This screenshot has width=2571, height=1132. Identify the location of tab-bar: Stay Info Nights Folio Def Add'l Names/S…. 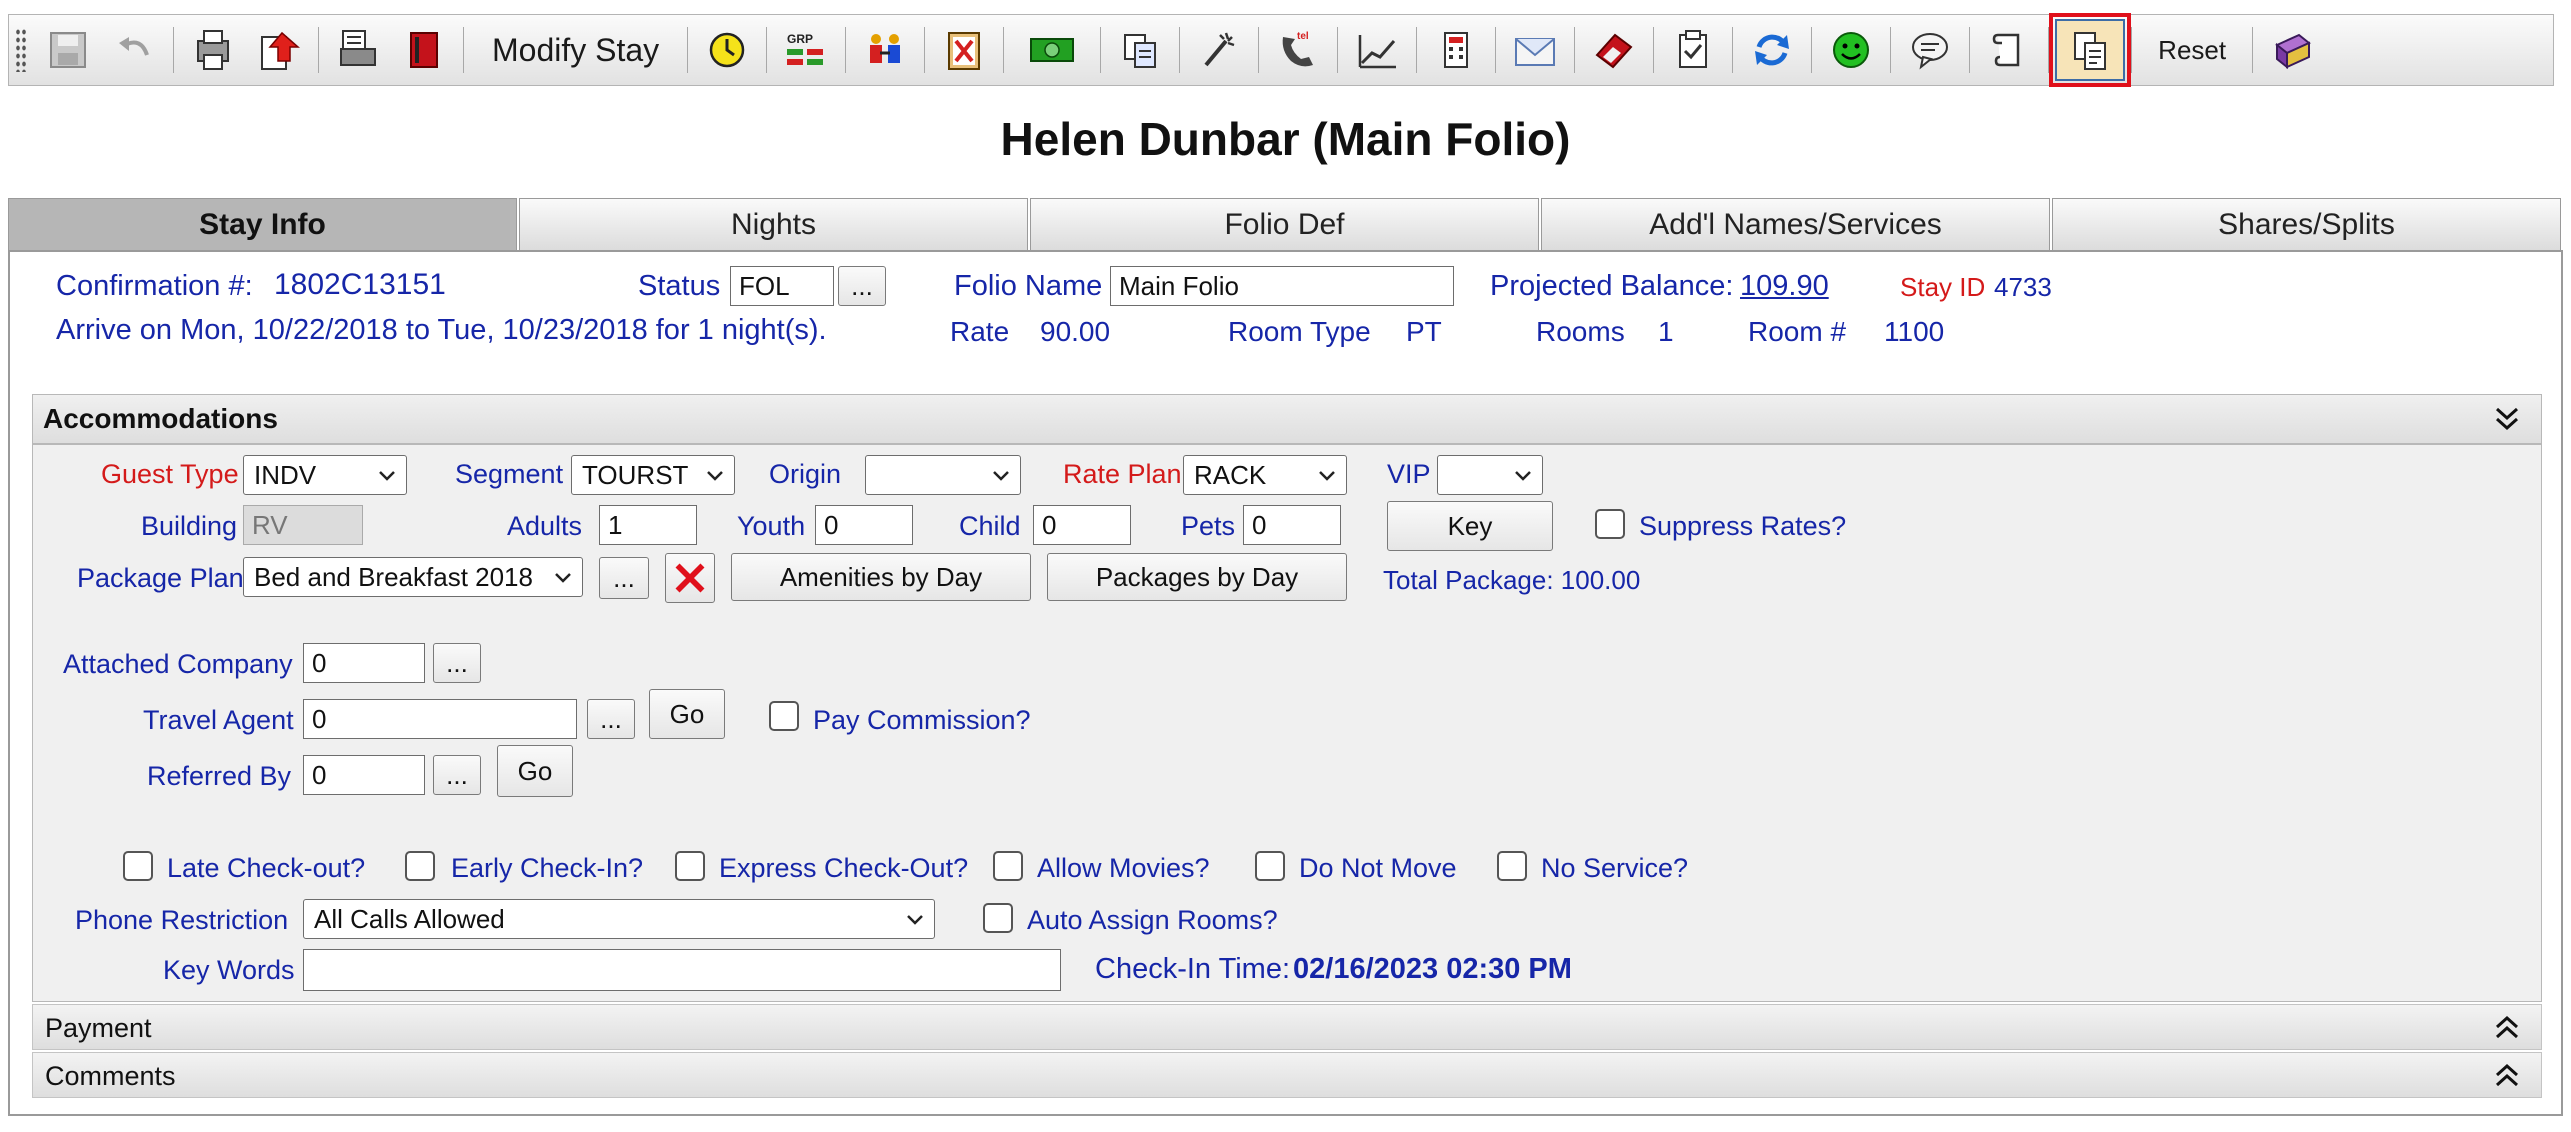
(1285, 224).